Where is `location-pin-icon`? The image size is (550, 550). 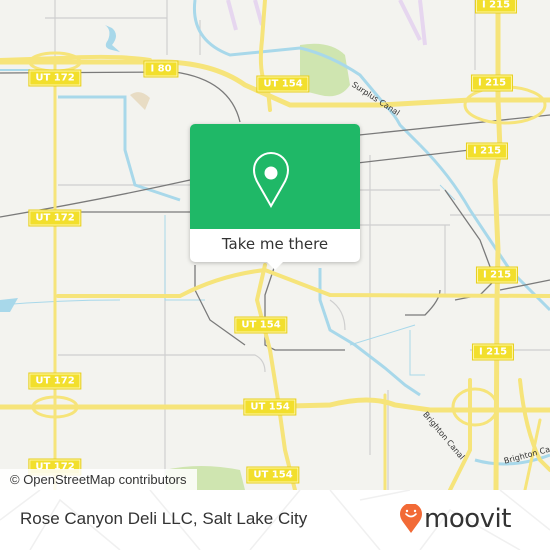 location-pin-icon is located at coordinates (271, 180).